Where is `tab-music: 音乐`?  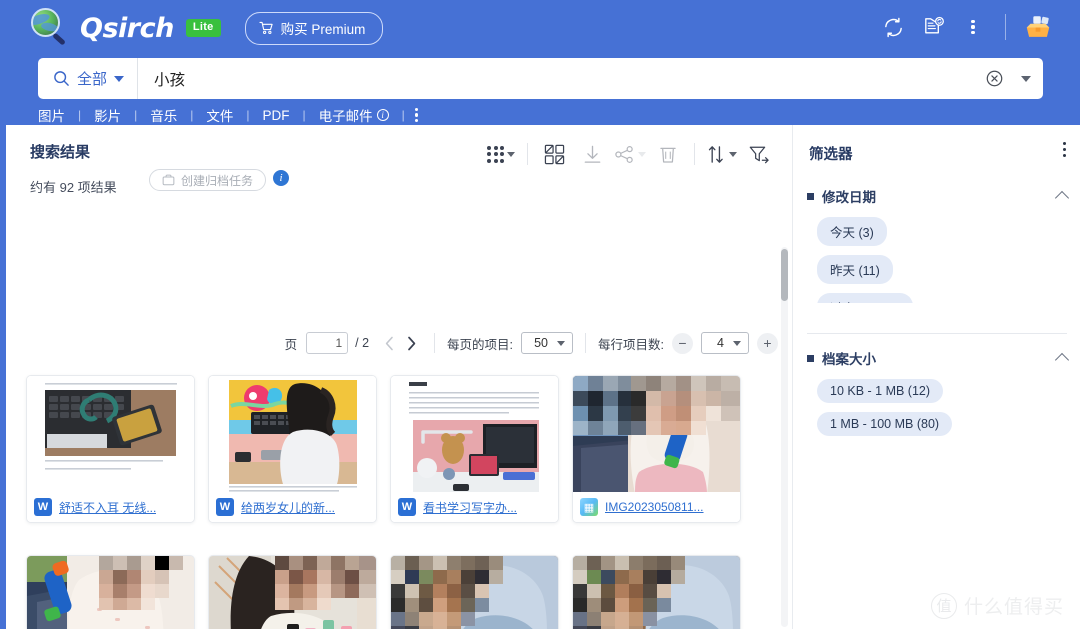 tab-music: 音乐 is located at coordinates (163, 115).